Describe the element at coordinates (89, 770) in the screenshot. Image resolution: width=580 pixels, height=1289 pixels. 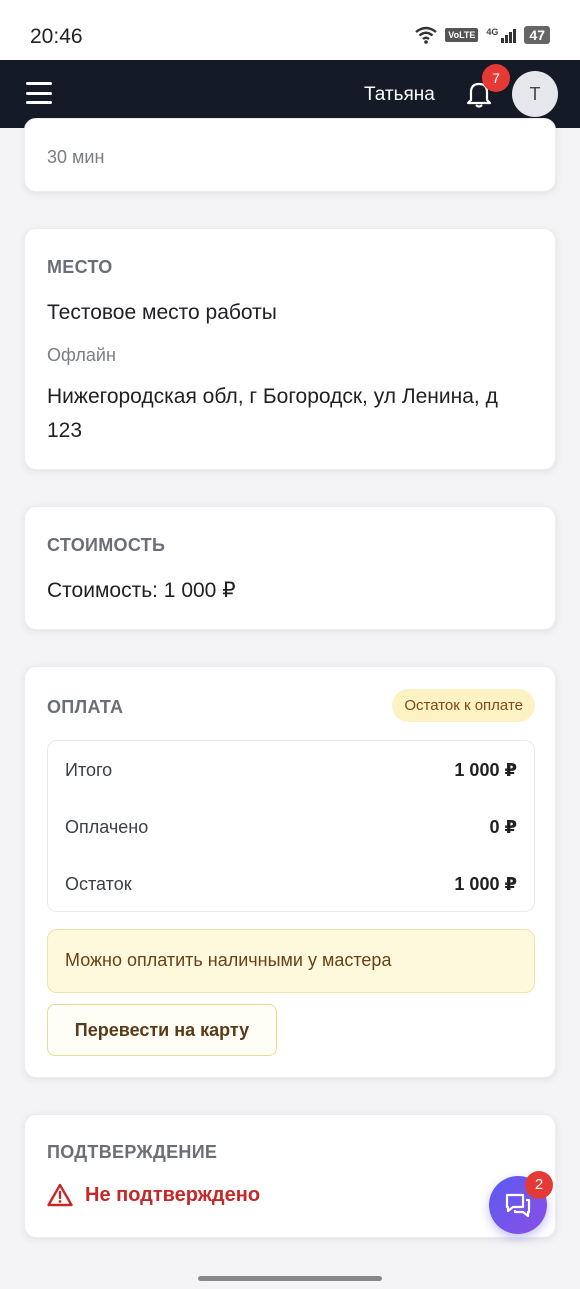
I see `summary-label: Итого` at that location.